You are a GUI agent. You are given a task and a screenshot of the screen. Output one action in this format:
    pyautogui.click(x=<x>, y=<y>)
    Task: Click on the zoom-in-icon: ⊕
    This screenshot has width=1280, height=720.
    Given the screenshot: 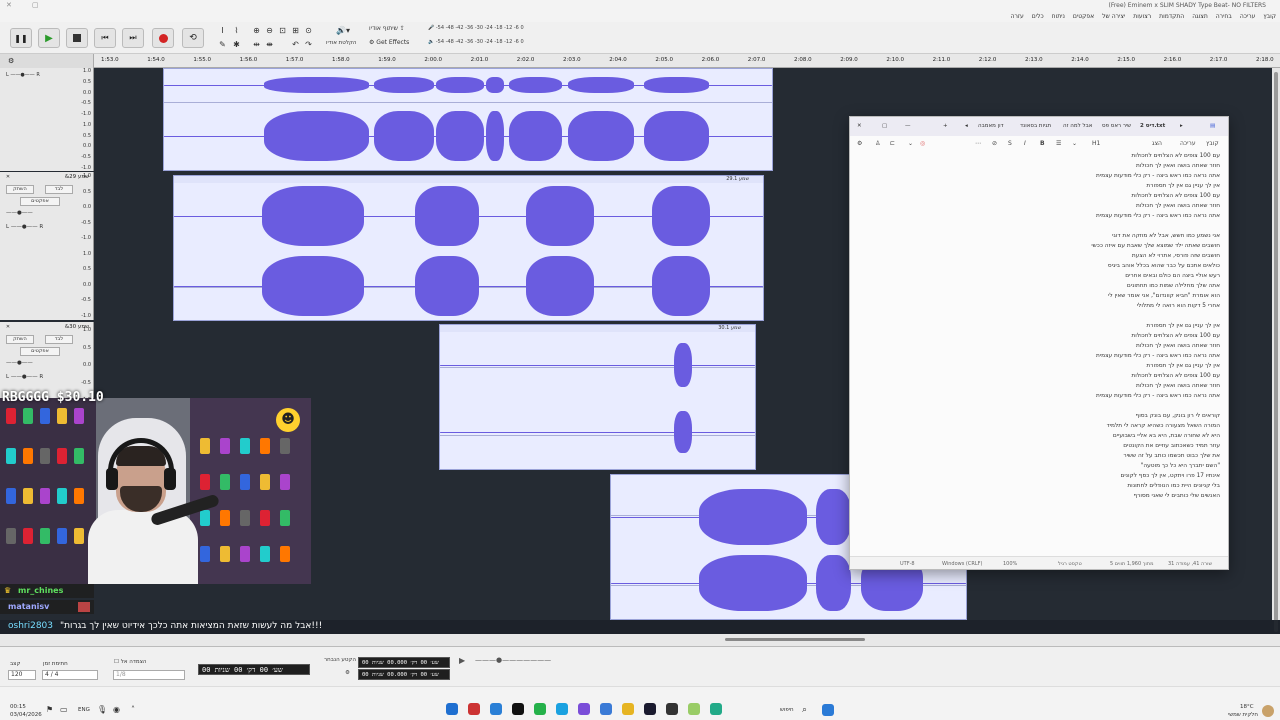 What is the action you would take?
    pyautogui.click(x=256, y=30)
    